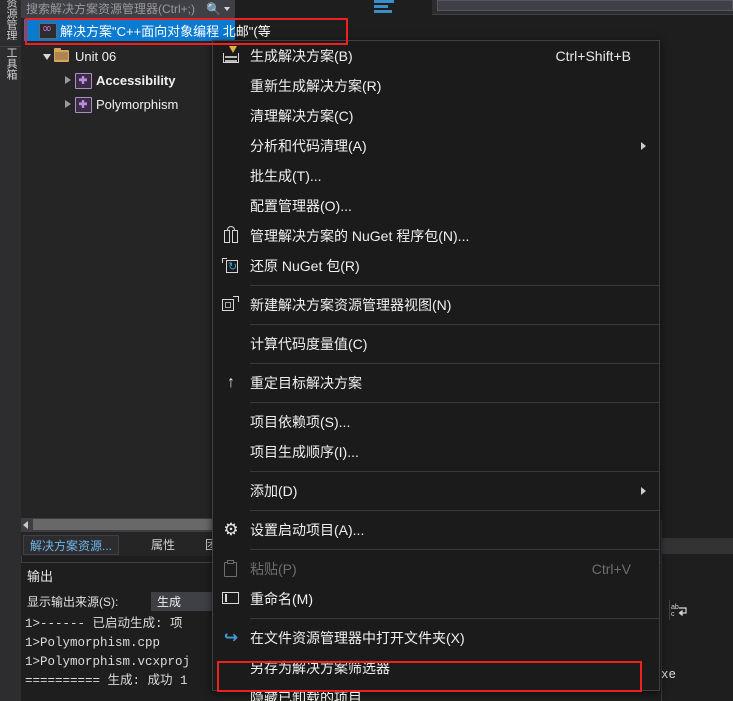 This screenshot has width=733, height=701. Describe the element at coordinates (213, 9) in the screenshot. I see `search-icon: 🔍` at that location.